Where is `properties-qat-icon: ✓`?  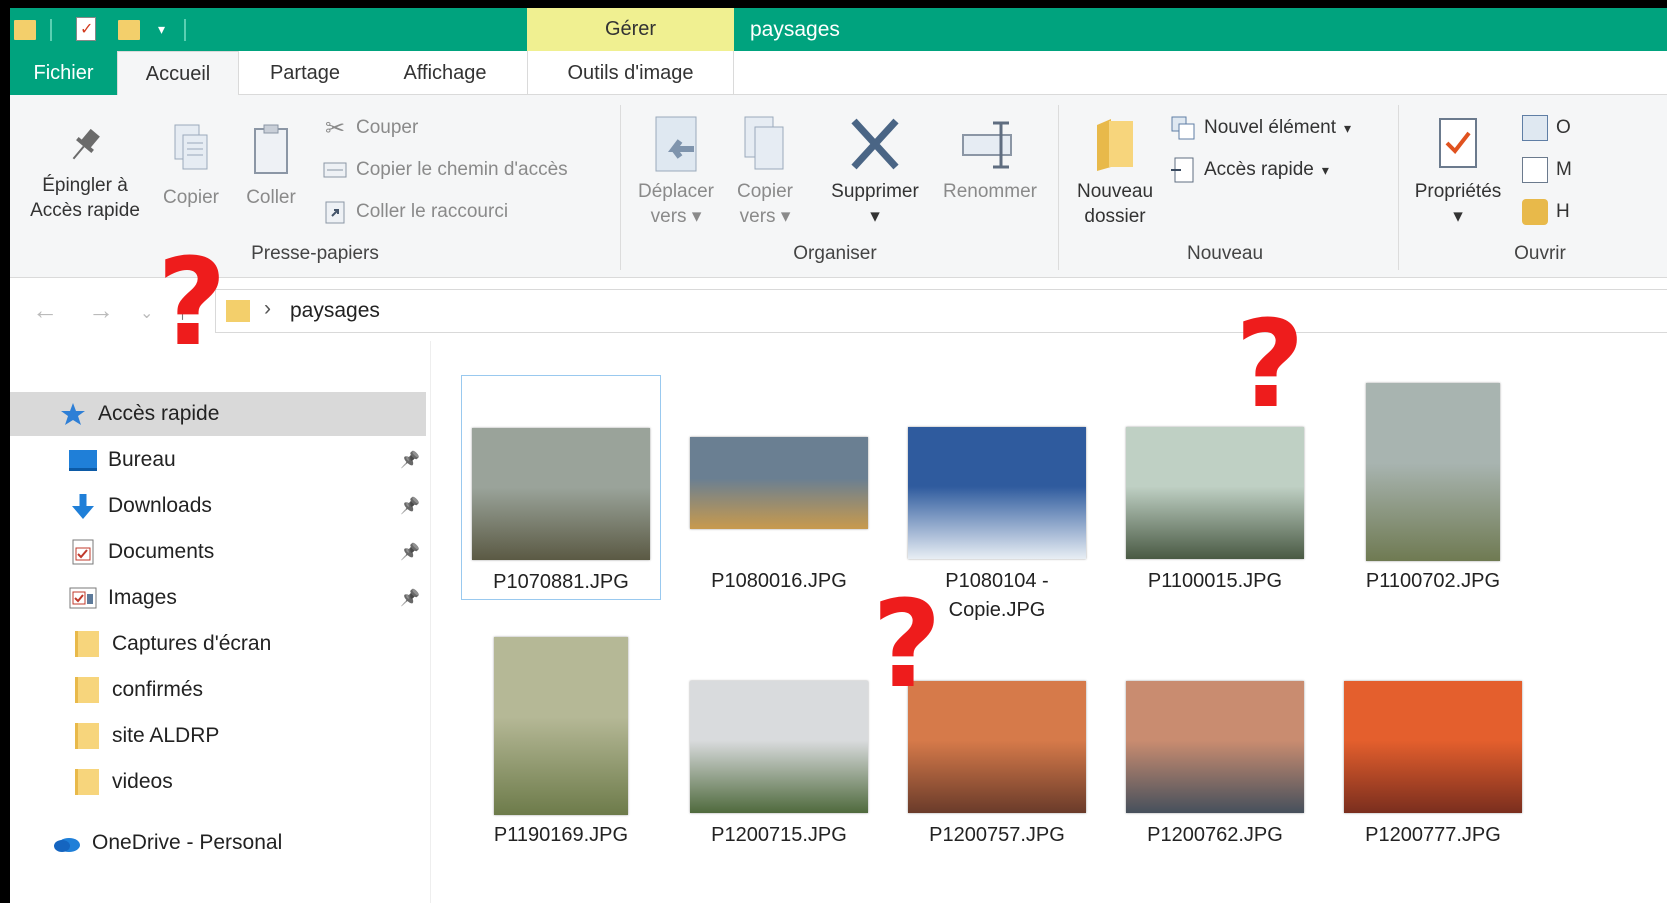 properties-qat-icon: ✓ is located at coordinates (86, 29).